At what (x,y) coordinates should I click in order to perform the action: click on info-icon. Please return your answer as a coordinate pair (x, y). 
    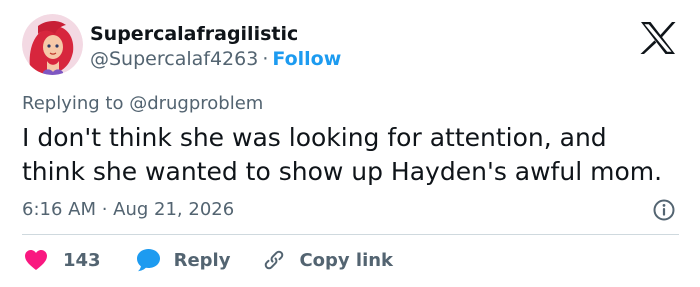
    Looking at the image, I should click on (664, 210).